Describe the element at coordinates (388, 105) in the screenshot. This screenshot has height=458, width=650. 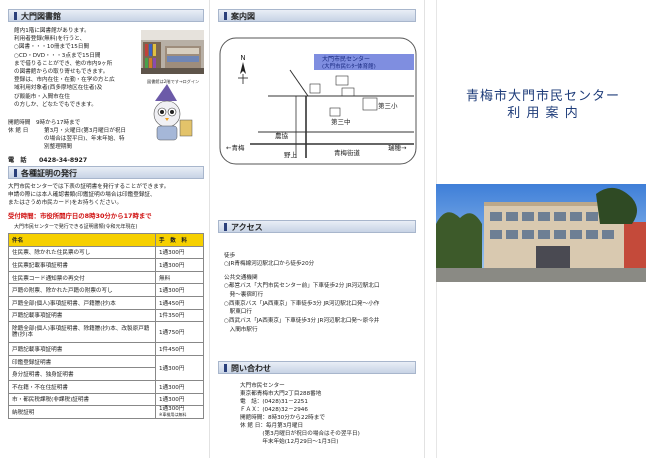
I see `map-school1-label: 第三小` at that location.